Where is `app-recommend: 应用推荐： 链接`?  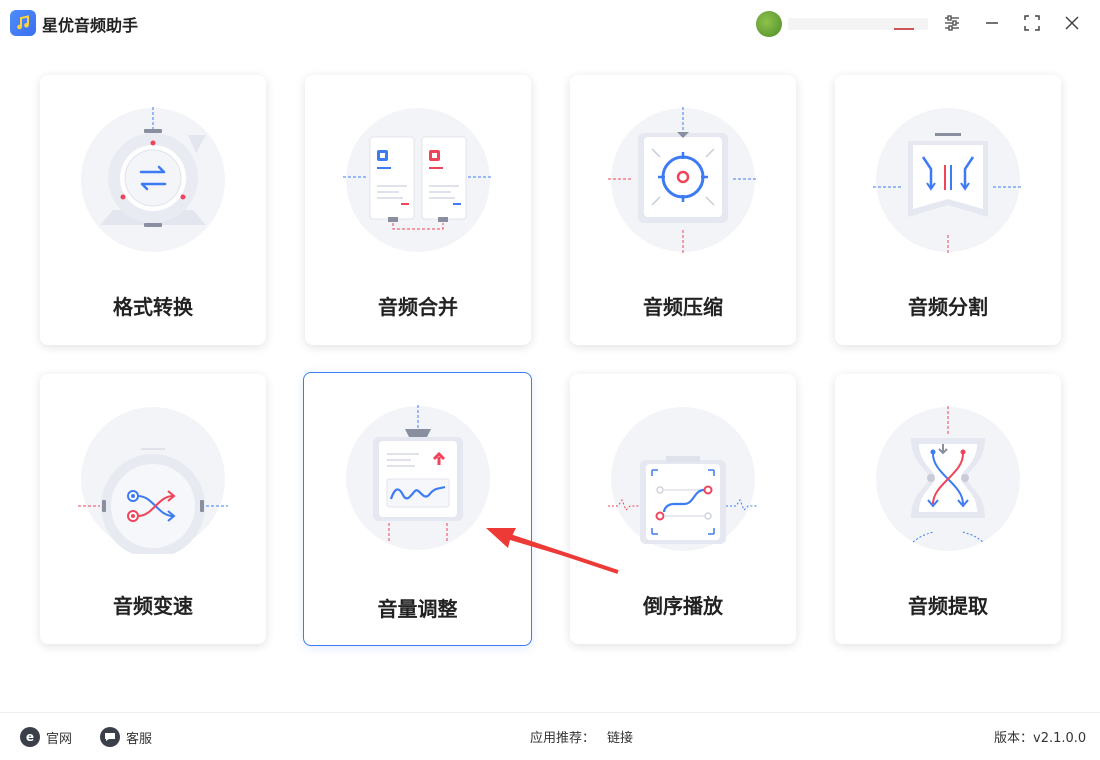 app-recommend: 应用推荐： 链接 is located at coordinates (581, 736).